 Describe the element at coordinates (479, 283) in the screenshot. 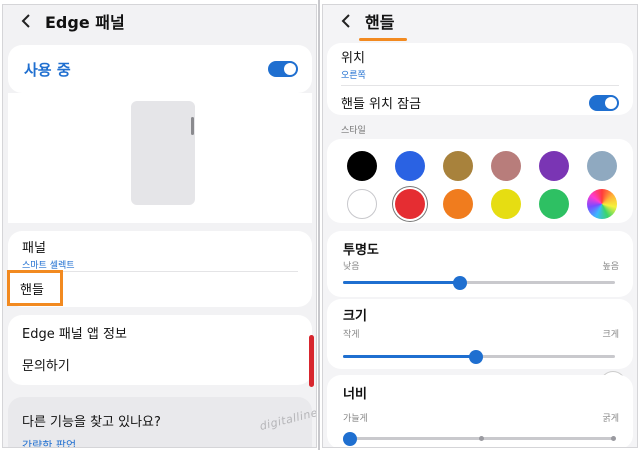

I see `transparency-slider` at that location.